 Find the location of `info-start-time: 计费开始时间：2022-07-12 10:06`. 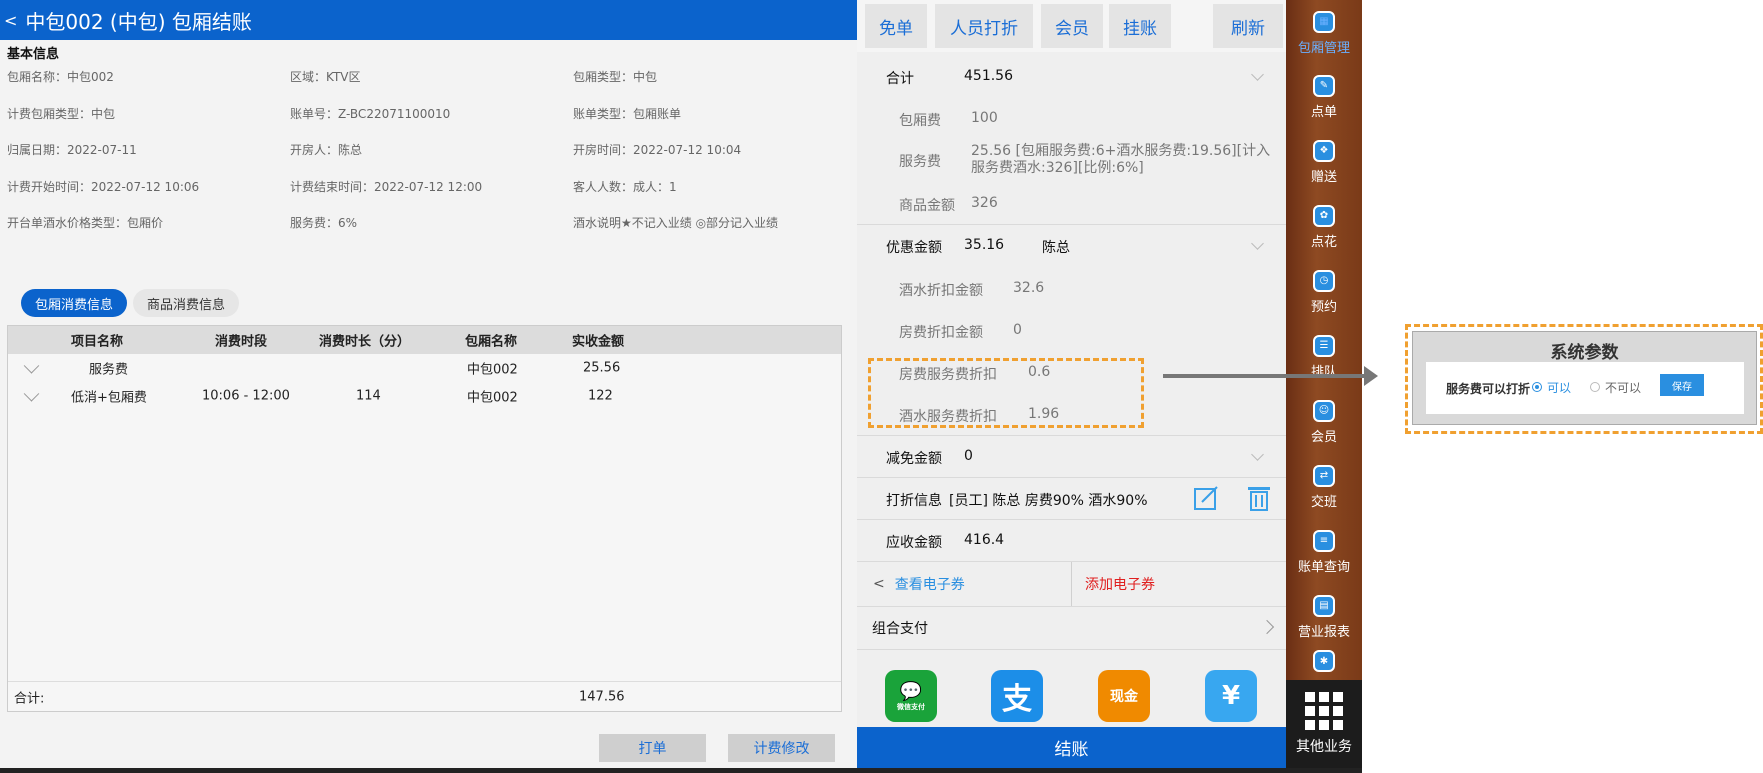

info-start-time: 计费开始时间：2022-07-12 10:06 is located at coordinates (103, 187).